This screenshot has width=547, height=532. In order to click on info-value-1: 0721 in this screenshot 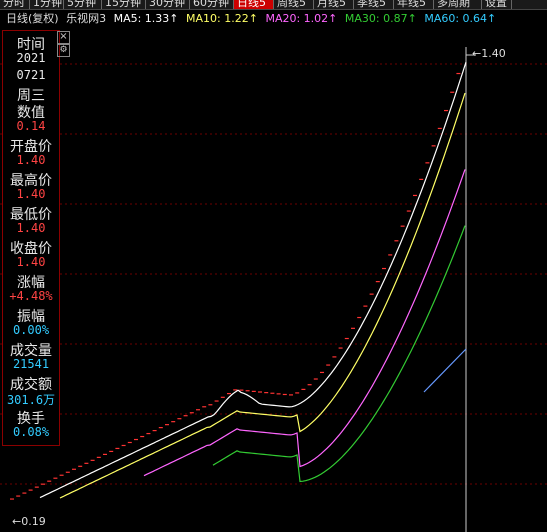, I will do `click(31, 75)`.